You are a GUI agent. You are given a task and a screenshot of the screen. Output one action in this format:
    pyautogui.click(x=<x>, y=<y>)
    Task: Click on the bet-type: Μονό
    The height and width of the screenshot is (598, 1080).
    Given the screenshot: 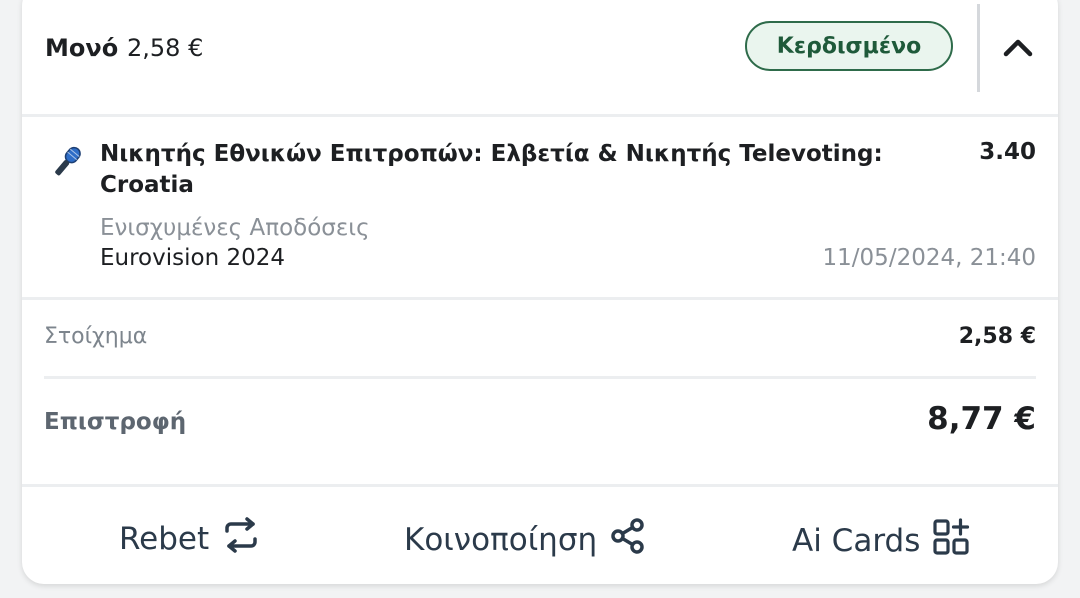 What is the action you would take?
    pyautogui.click(x=82, y=48)
    